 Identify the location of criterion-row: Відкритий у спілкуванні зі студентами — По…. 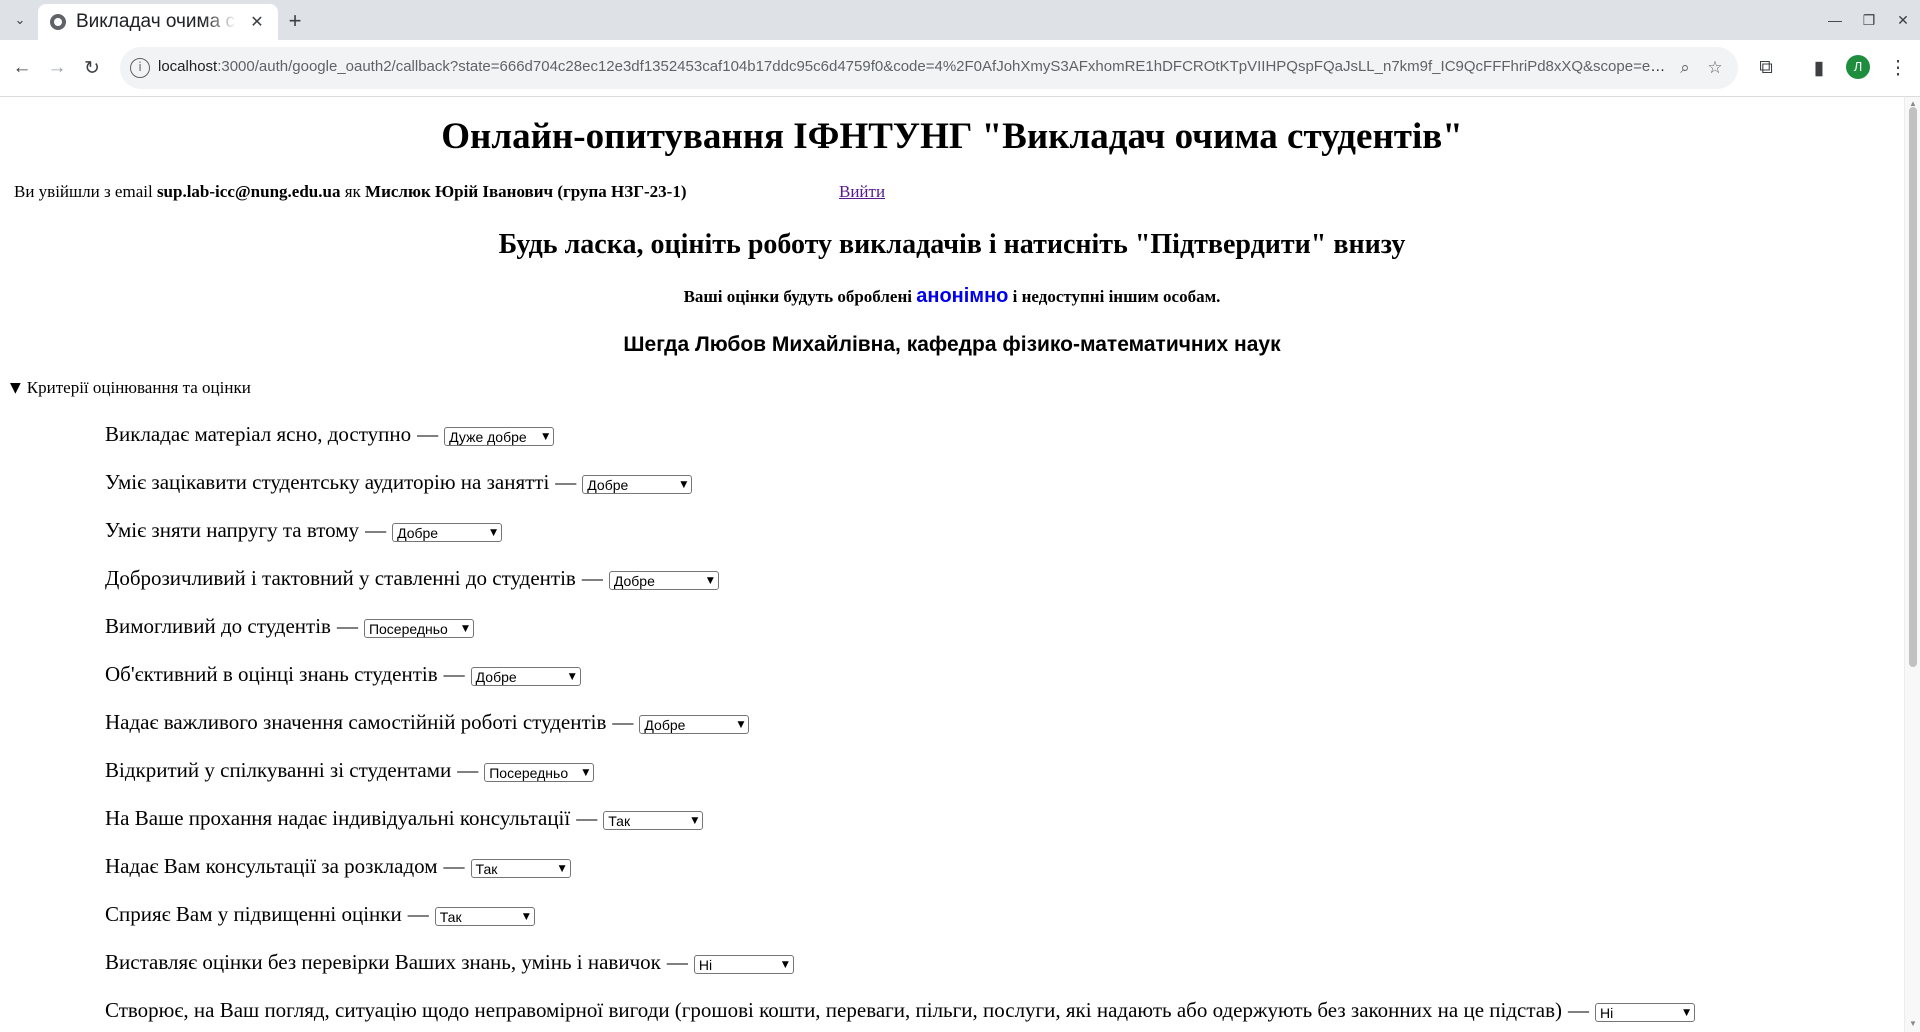
(350, 770).